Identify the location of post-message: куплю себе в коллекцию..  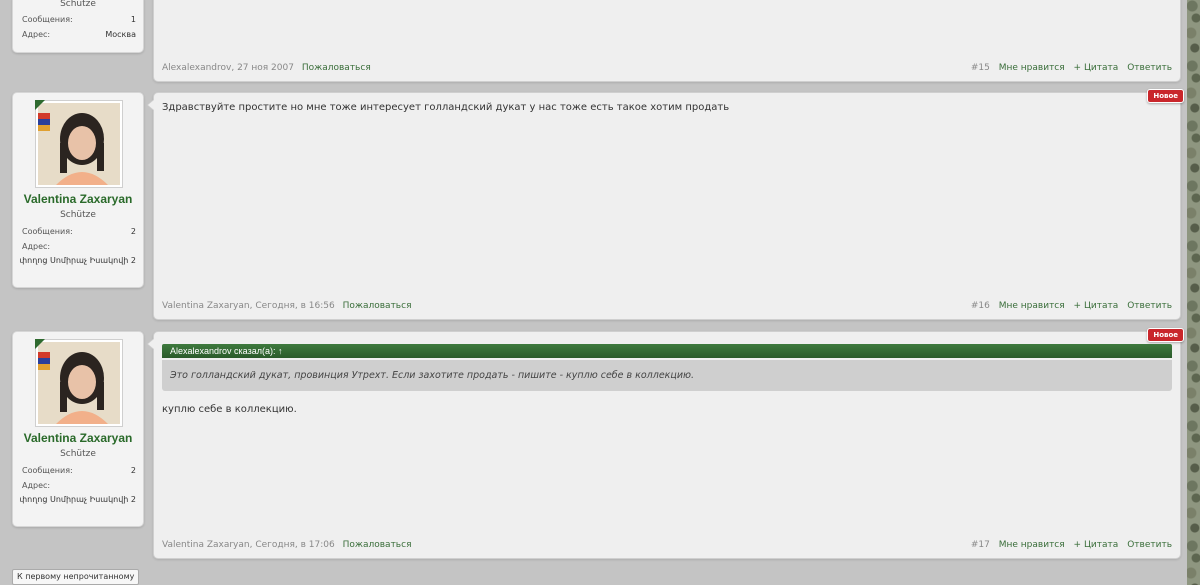
(229, 409).